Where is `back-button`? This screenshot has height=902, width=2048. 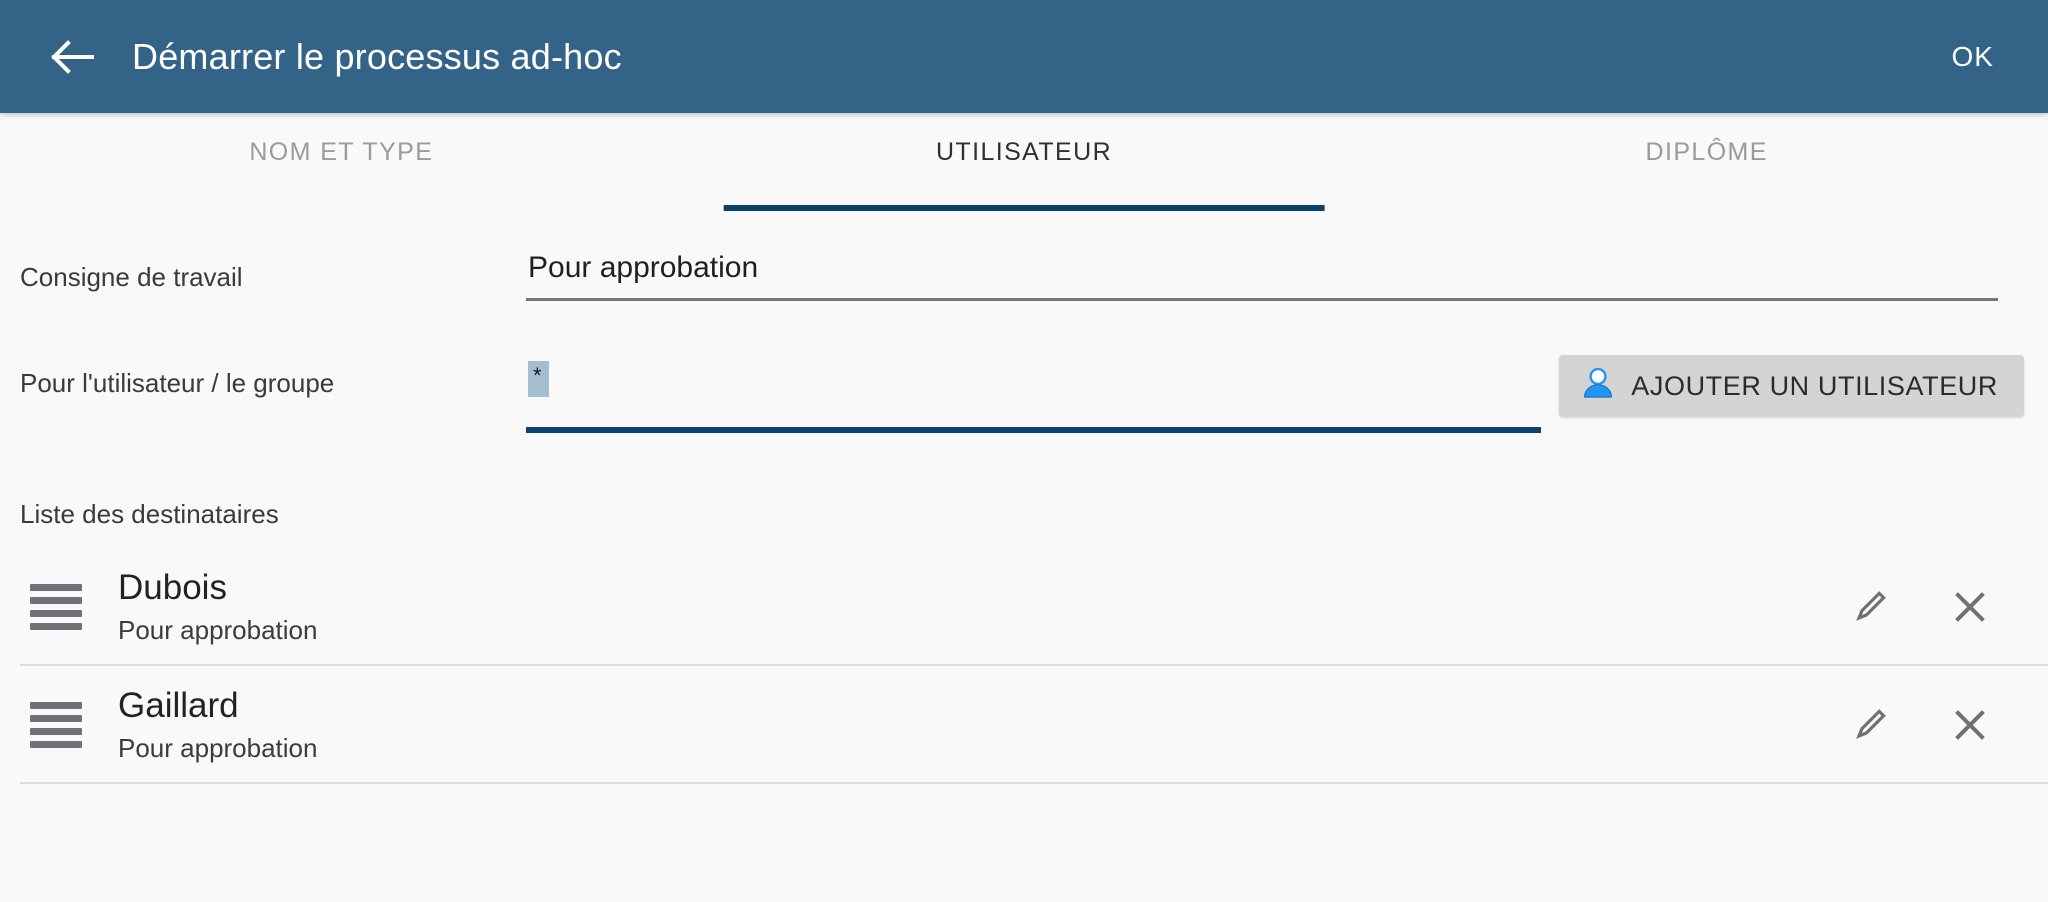
back-button is located at coordinates (73, 57).